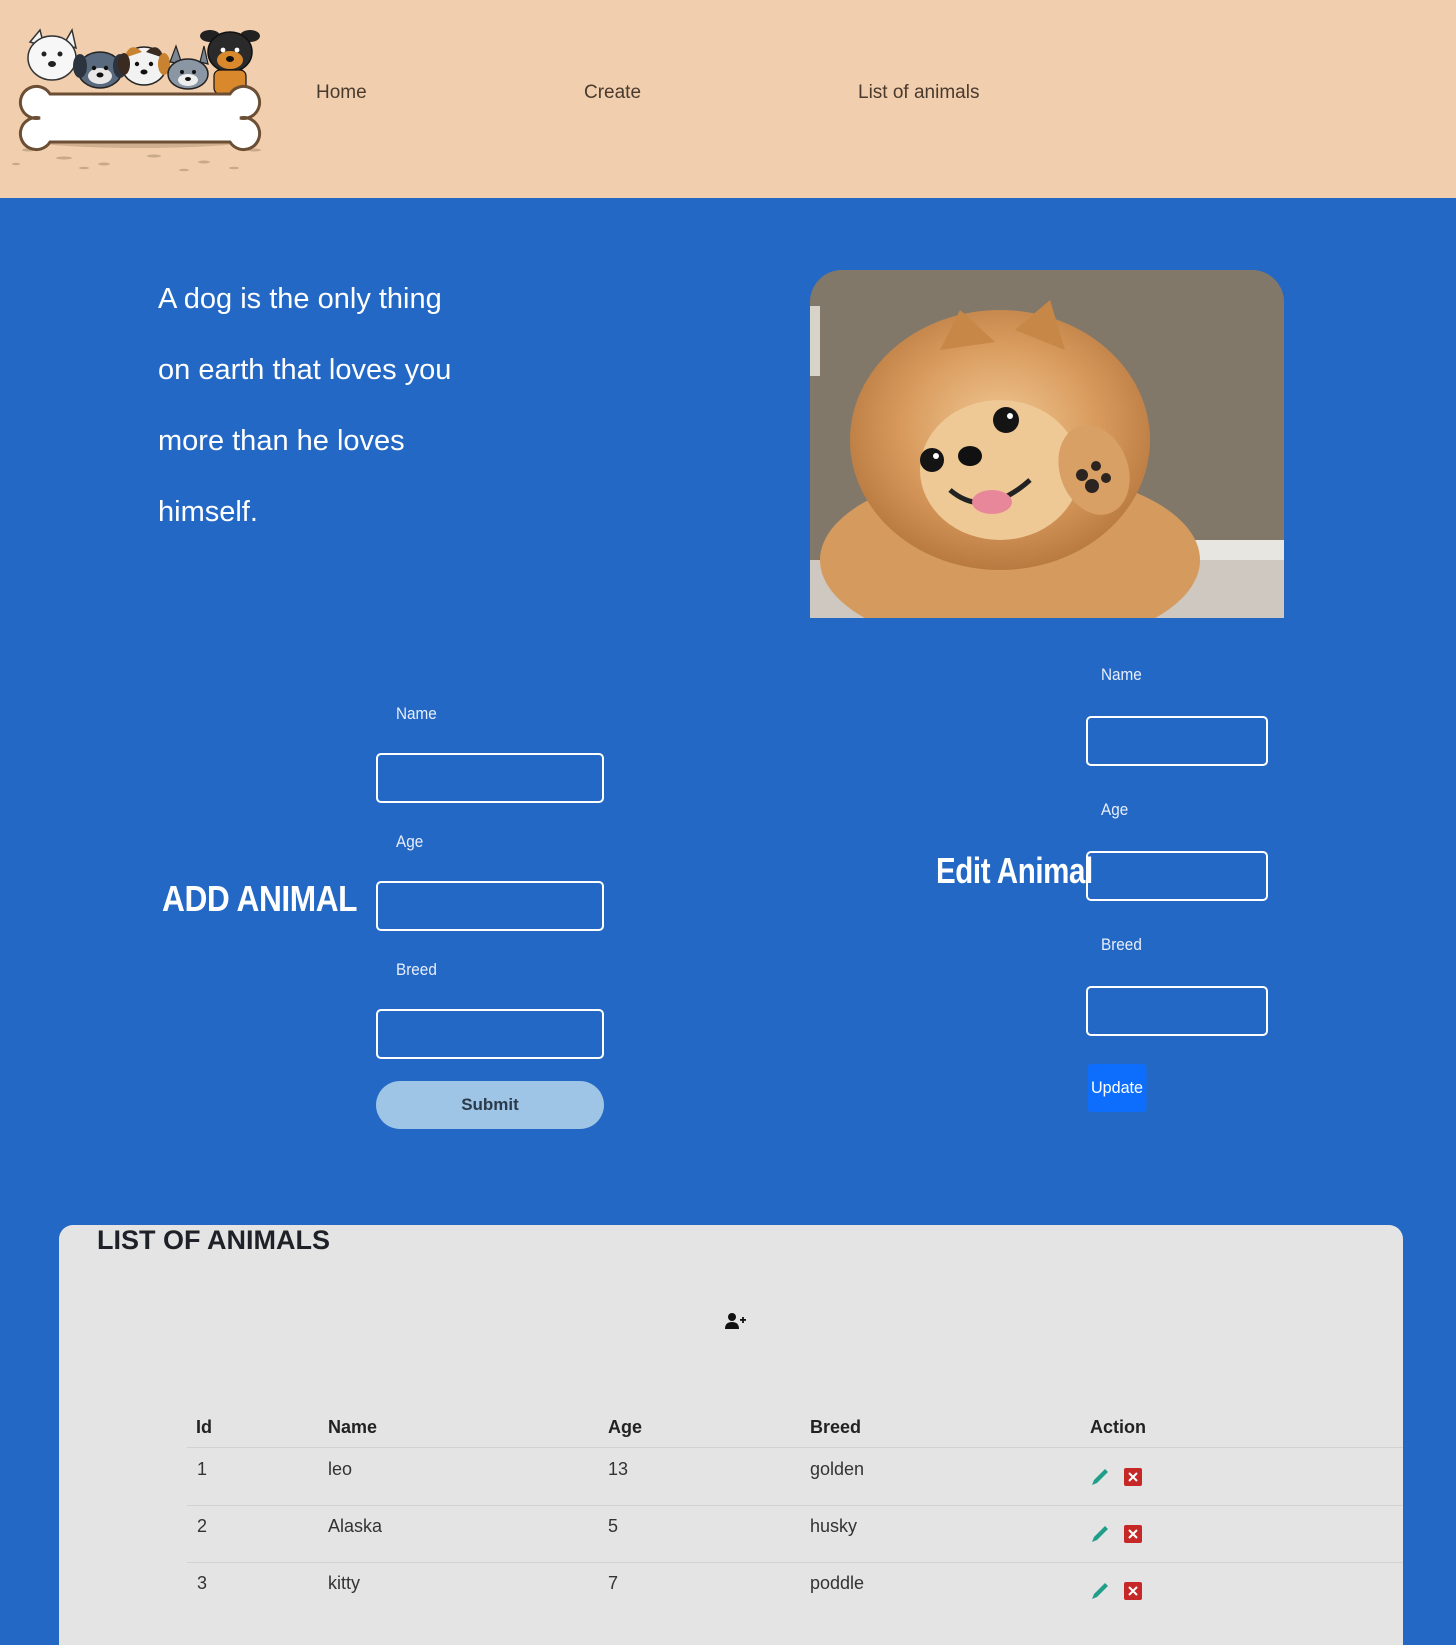  What do you see at coordinates (281, 441) in the screenshot?
I see `quote-line: more than he loves` at bounding box center [281, 441].